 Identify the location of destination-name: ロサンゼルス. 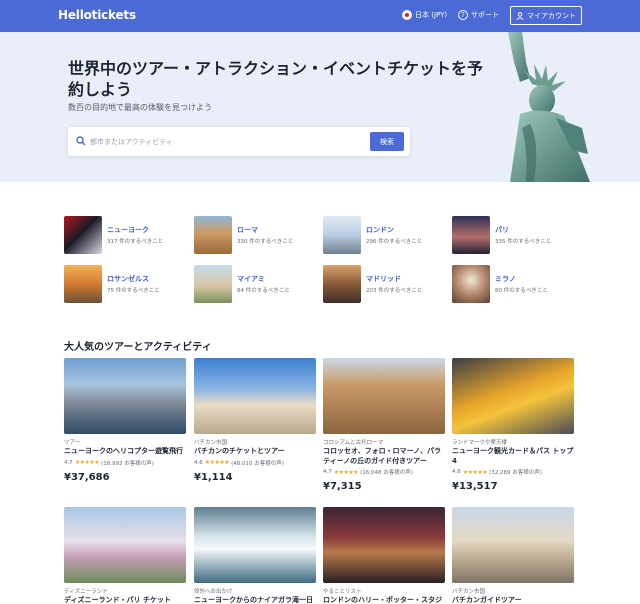
(128, 279).